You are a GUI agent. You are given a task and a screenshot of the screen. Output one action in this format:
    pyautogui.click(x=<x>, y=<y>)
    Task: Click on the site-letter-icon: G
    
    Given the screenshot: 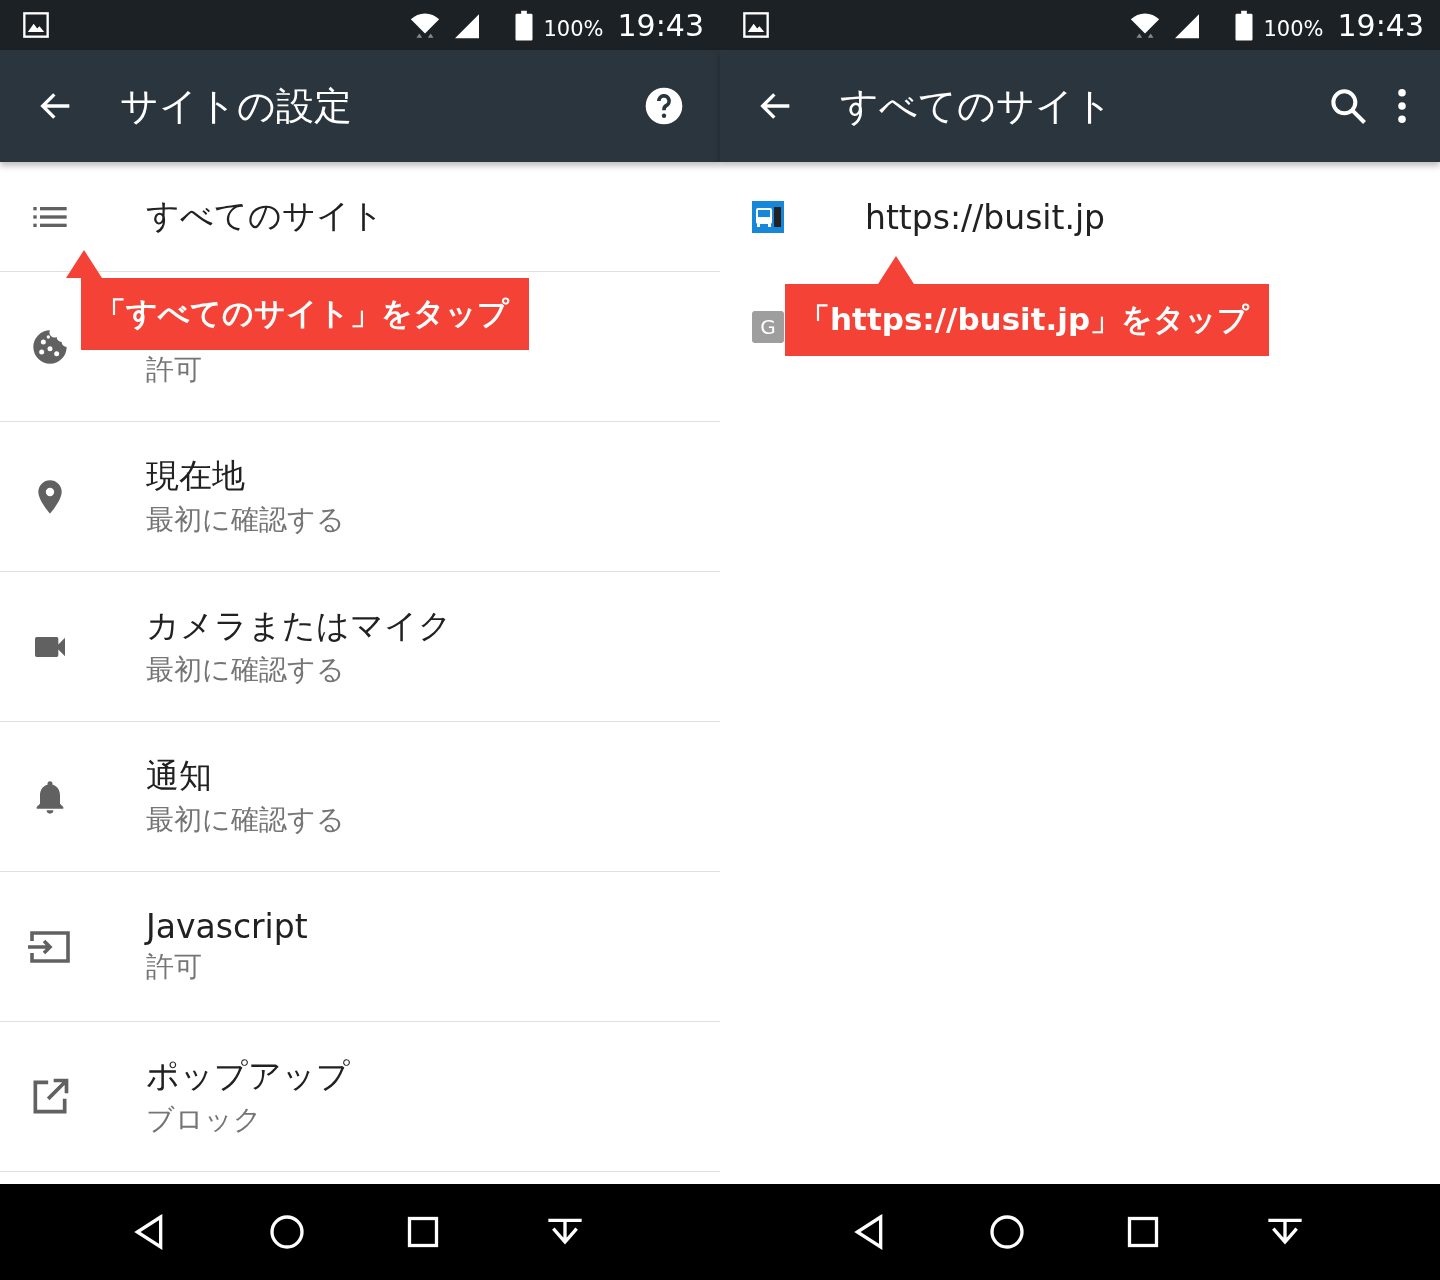 What is the action you would take?
    pyautogui.click(x=768, y=327)
    